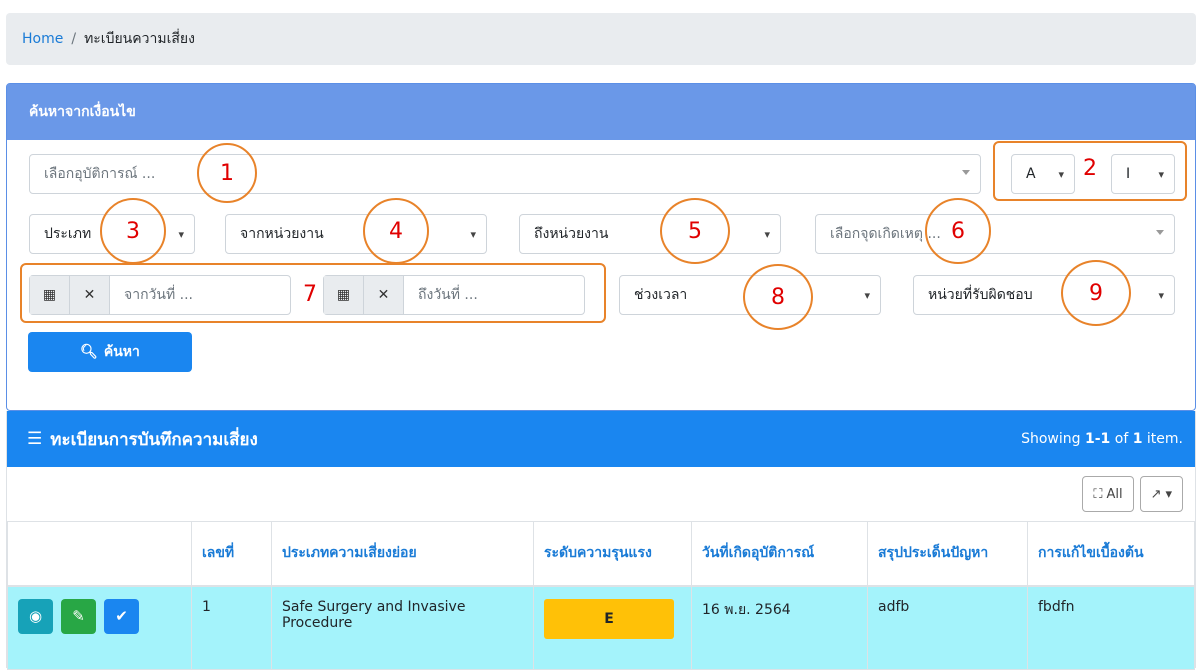 The image size is (1198, 670). What do you see at coordinates (695, 231) in the screenshot?
I see `annotation-5: 5` at bounding box center [695, 231].